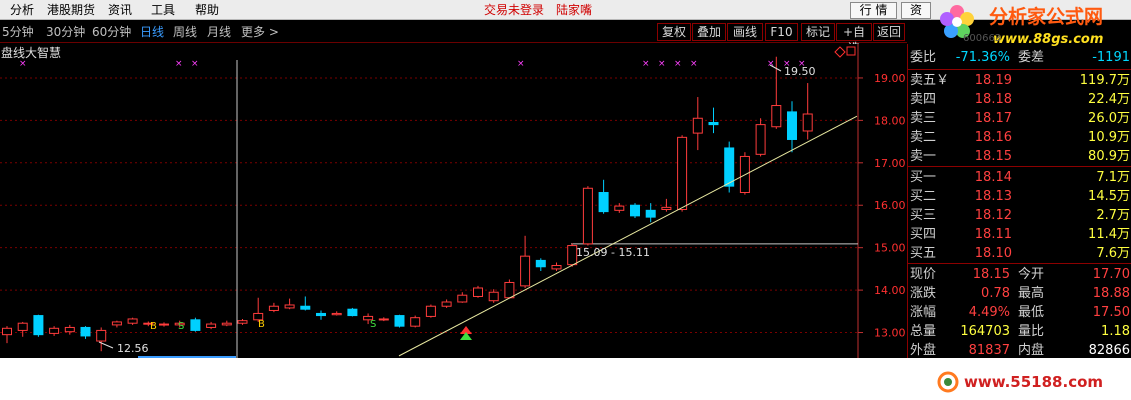 Image resolution: width=1131 pixels, height=400 pixels. I want to click on stat-l2: 最低, so click(1031, 312).